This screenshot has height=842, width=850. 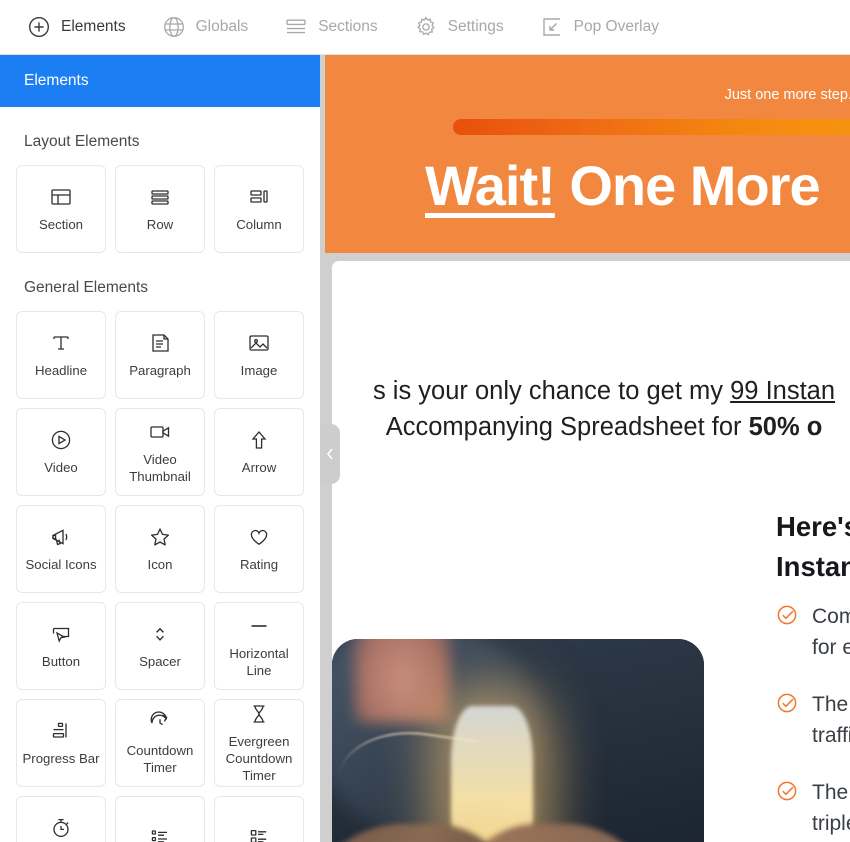 What do you see at coordinates (160, 723) in the screenshot?
I see `countdown-clock-icon` at bounding box center [160, 723].